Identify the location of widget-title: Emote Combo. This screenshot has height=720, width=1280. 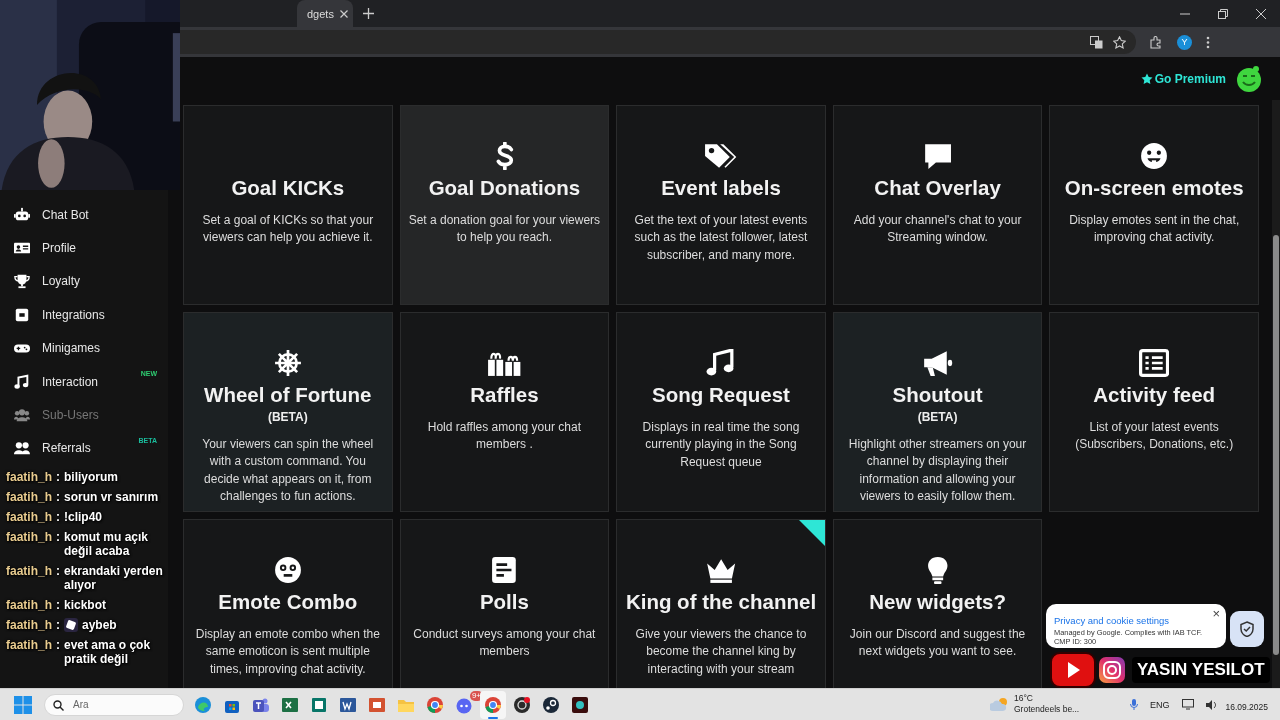
(288, 602).